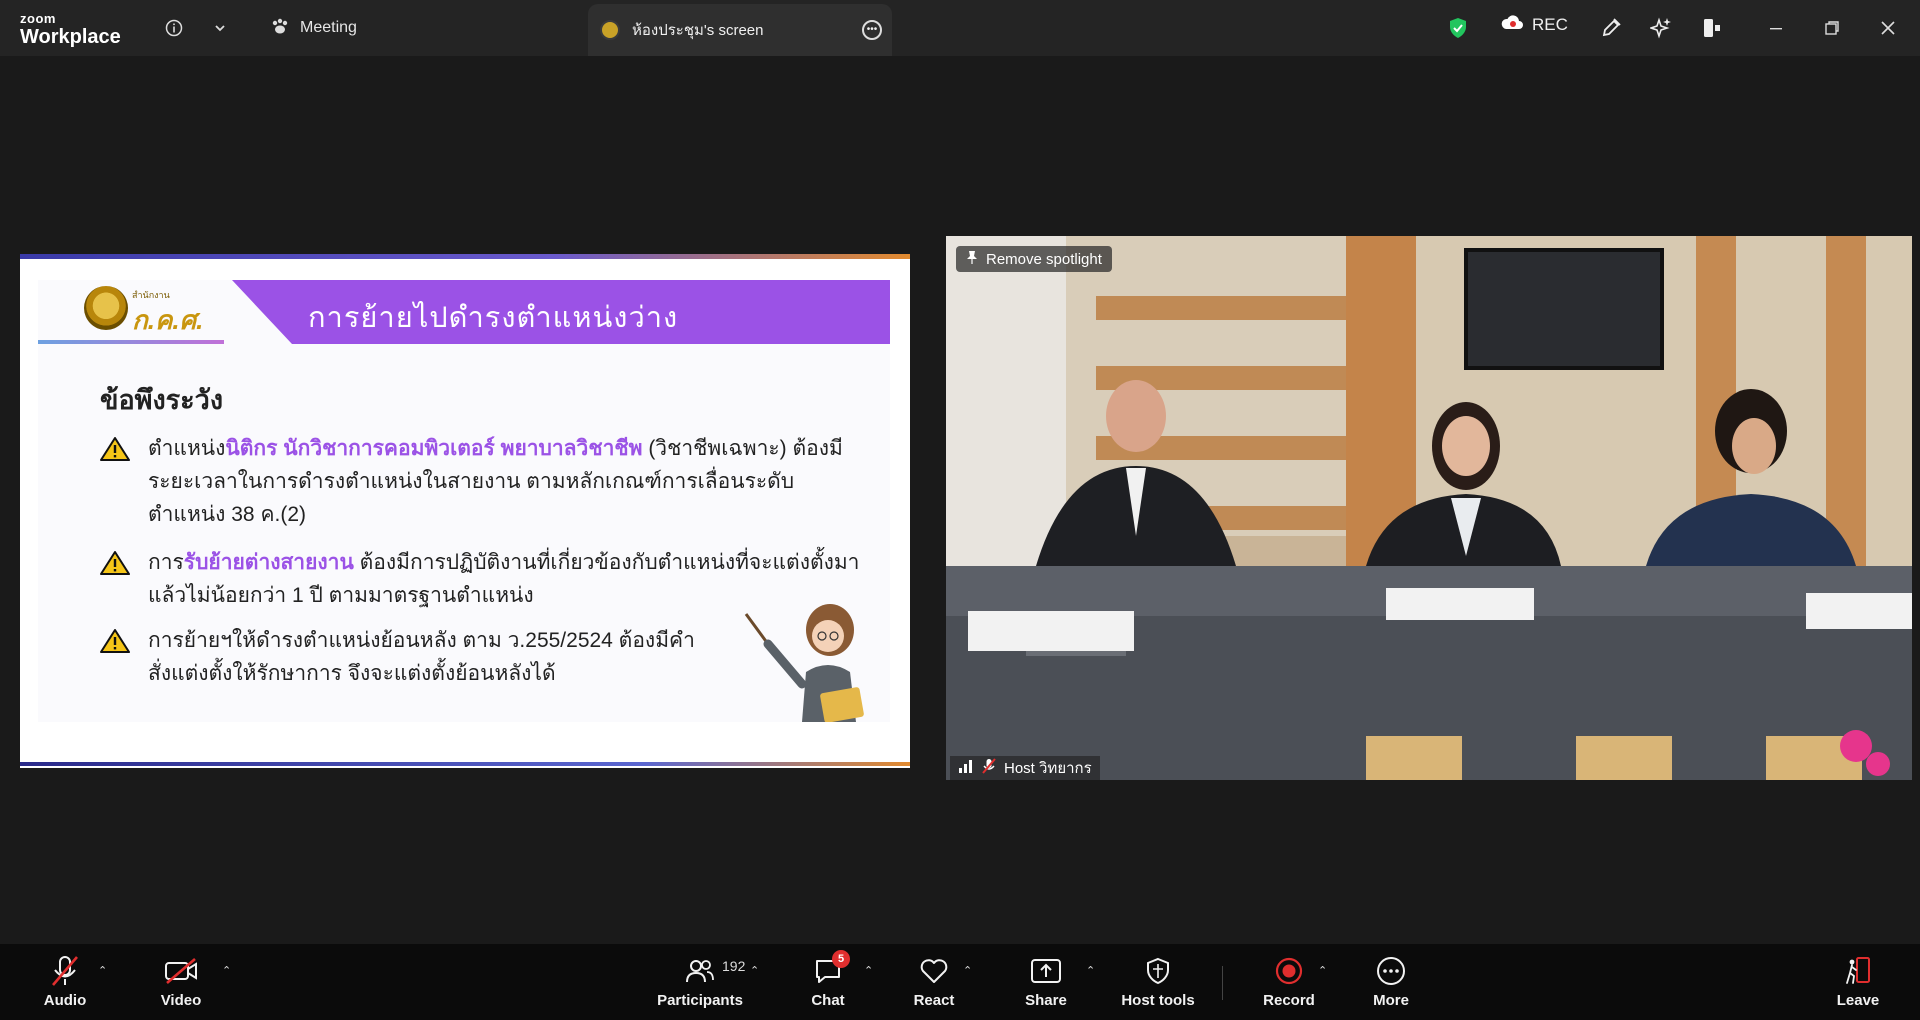  Describe the element at coordinates (841, 959) in the screenshot. I see `chat-unread-badge: 5` at that location.